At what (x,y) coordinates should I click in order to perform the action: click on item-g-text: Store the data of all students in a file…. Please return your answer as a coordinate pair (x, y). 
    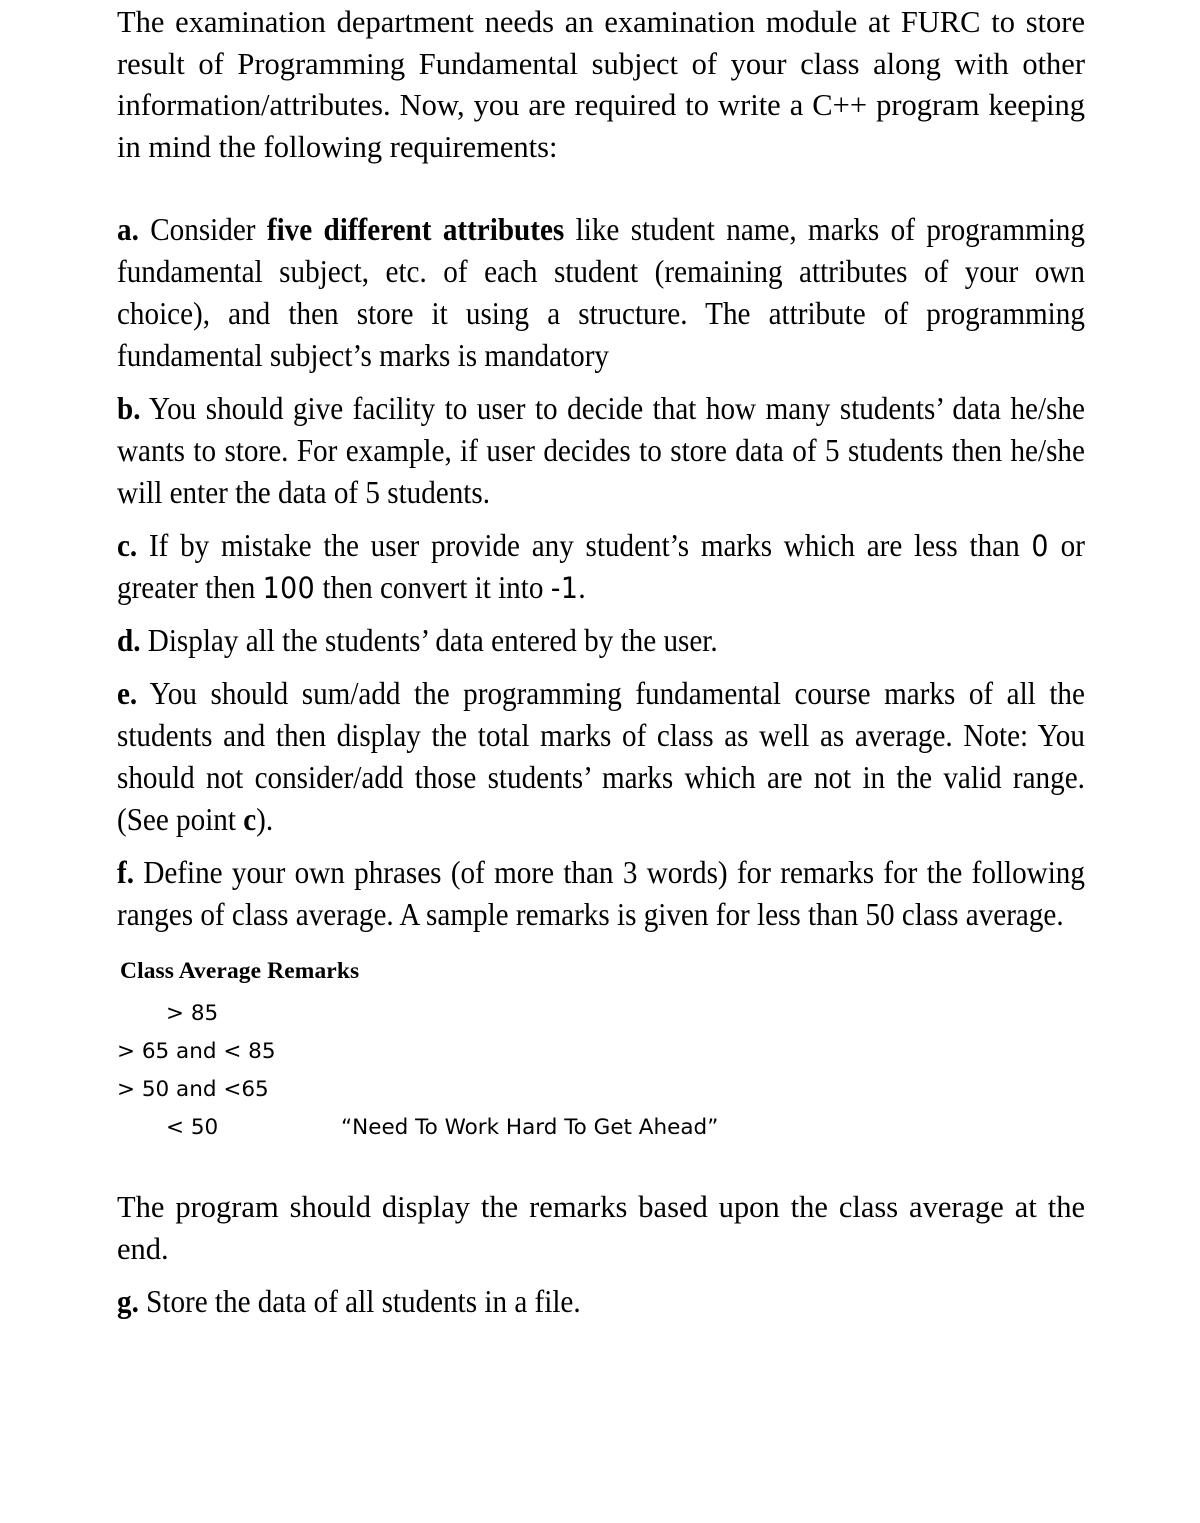
    Looking at the image, I should click on (359, 1301).